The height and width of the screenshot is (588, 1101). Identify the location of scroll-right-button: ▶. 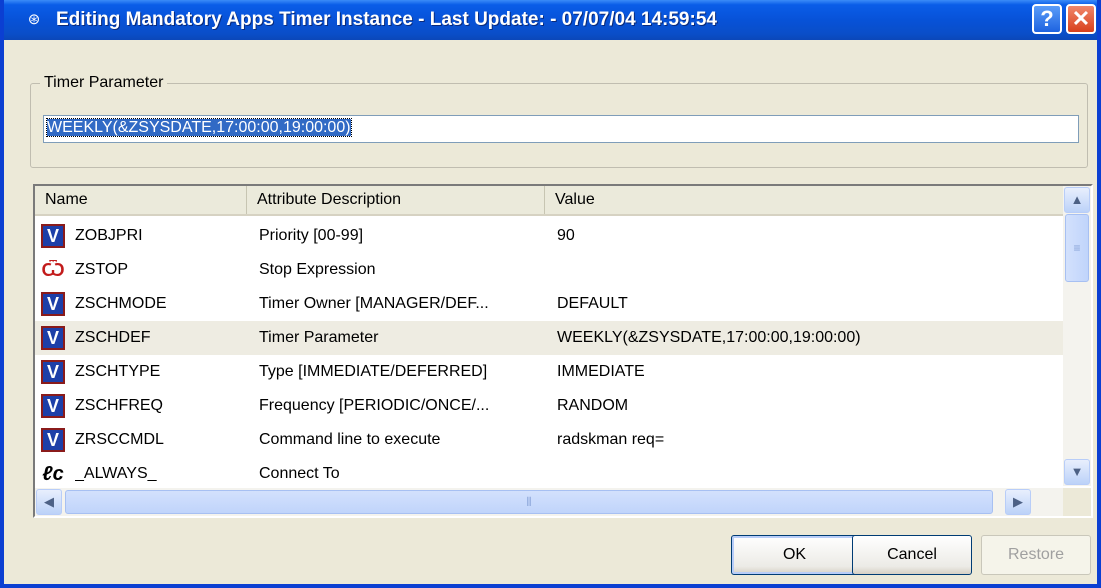
(1018, 502).